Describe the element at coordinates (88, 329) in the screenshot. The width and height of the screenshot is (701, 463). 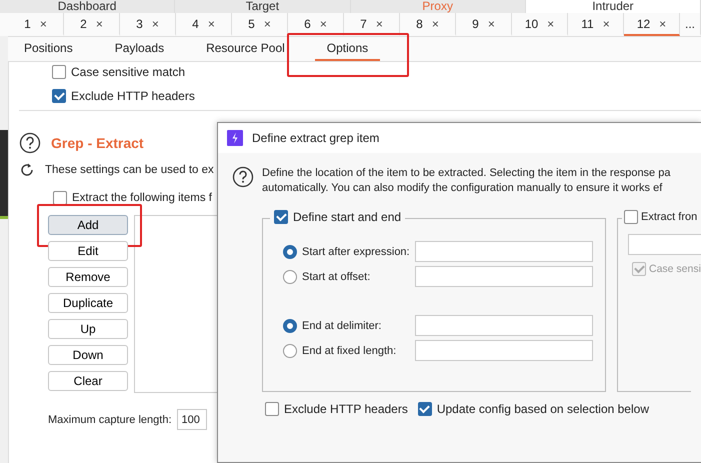
I see `list-button: Up` at that location.